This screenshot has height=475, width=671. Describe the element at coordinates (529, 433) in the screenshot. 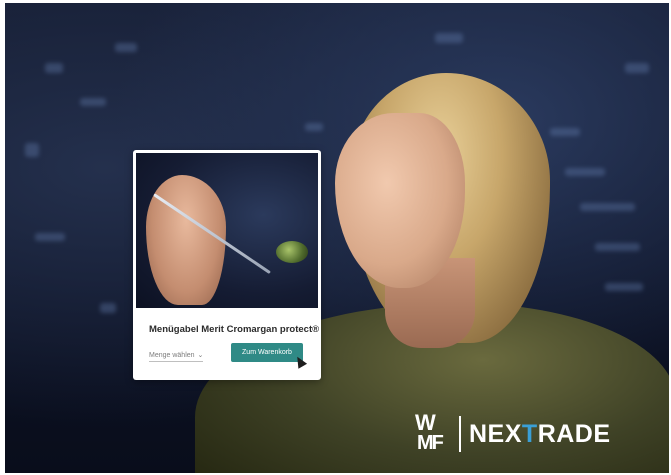

I see `wordmark-accent: T` at that location.